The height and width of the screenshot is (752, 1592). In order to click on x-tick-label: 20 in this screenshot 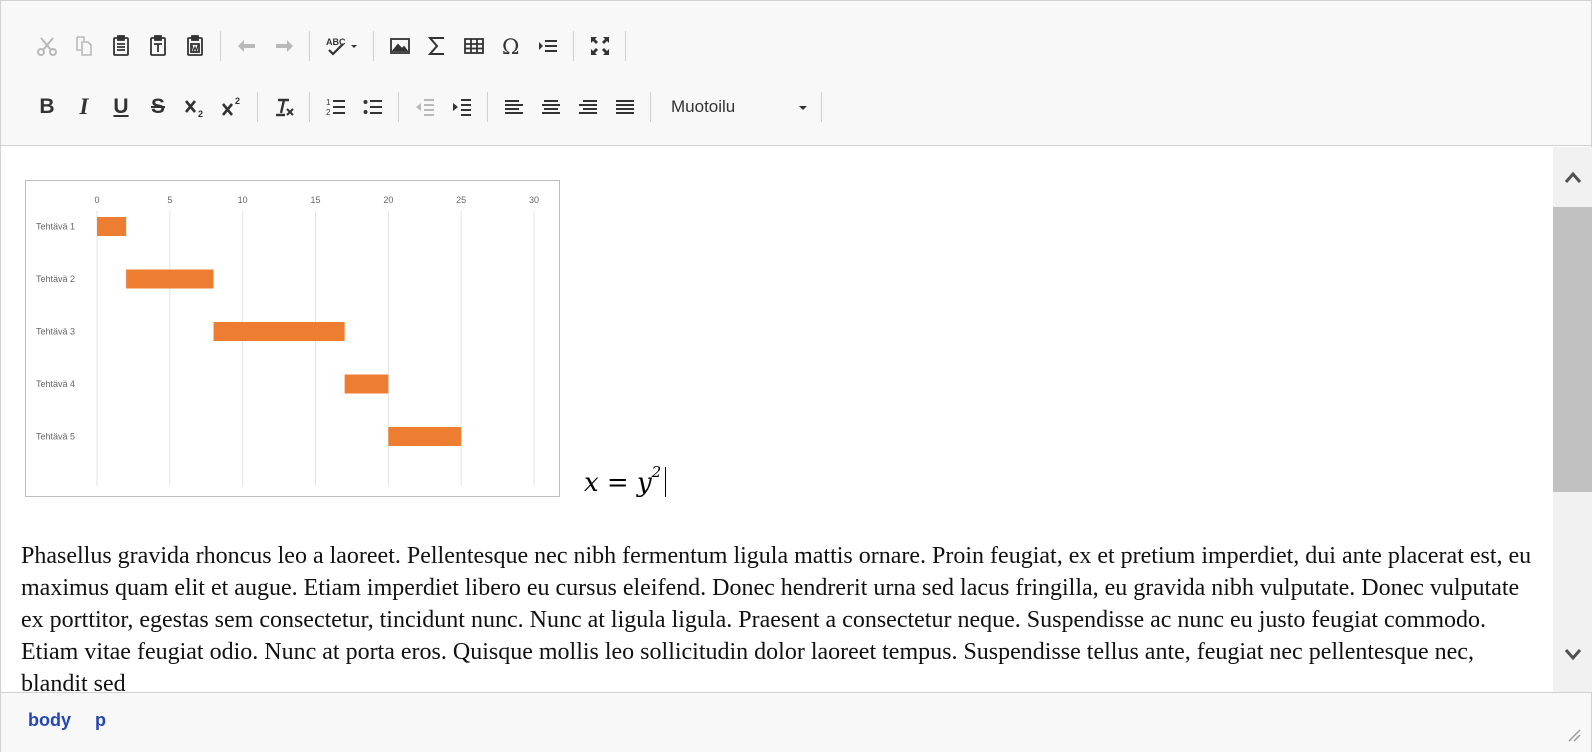, I will do `click(388, 200)`.